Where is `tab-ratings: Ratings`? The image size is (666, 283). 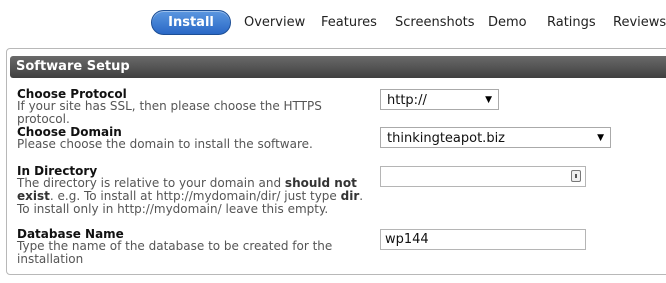 tab-ratings: Ratings is located at coordinates (571, 22).